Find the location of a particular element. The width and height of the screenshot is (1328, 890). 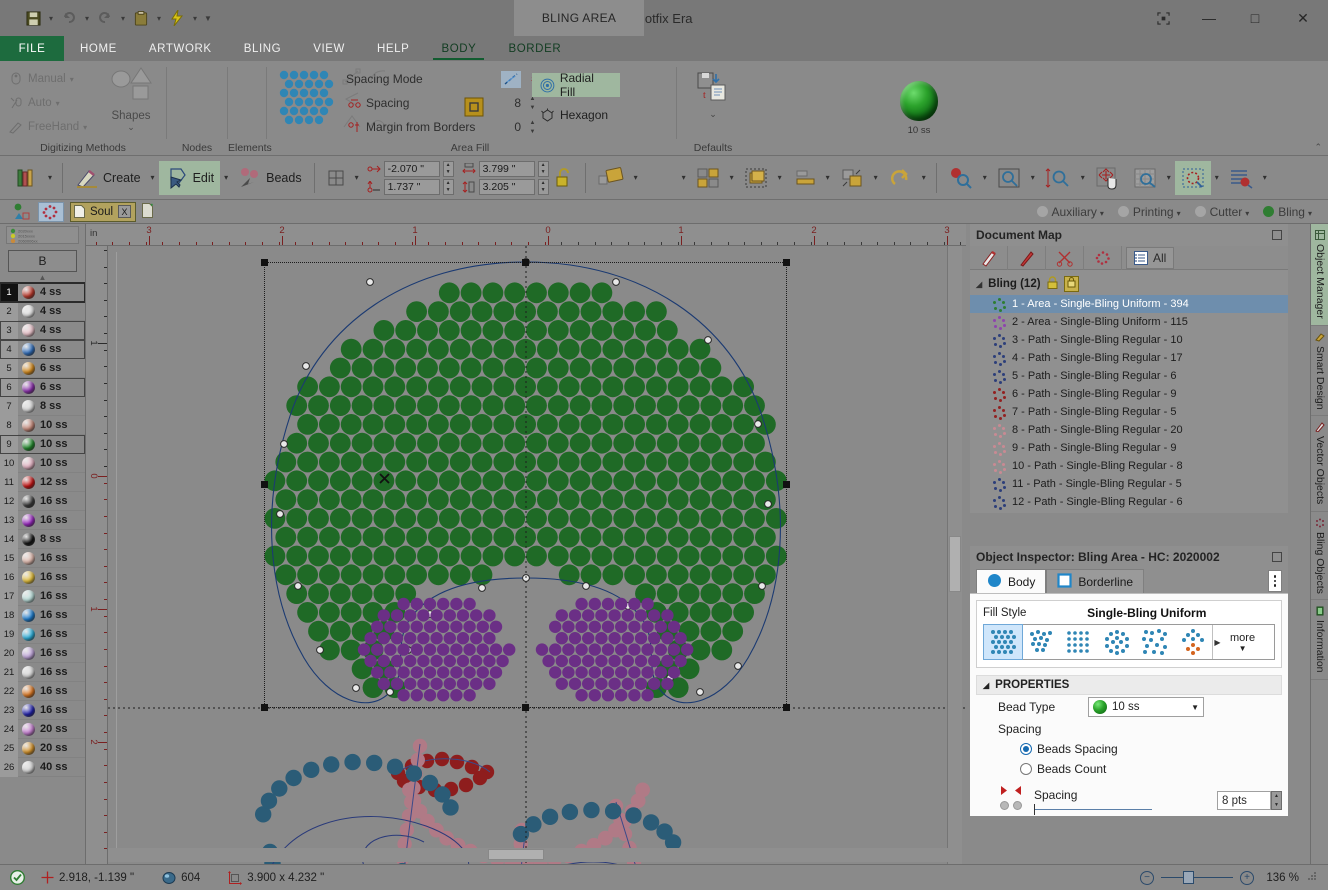

ribbon-tab-border: BORDER is located at coordinates (534, 48).